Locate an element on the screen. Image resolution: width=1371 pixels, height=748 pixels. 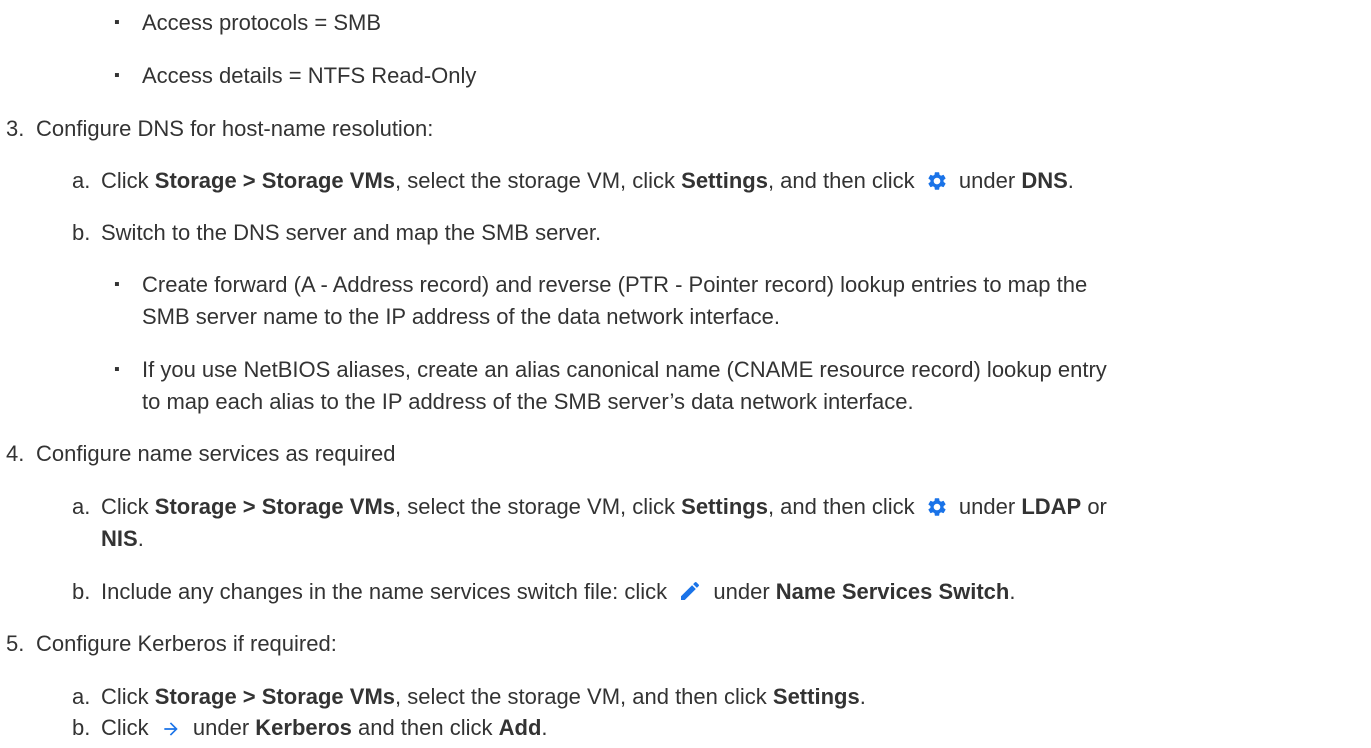
step-text: Configure Kerberos if required: is located at coordinates (186, 643).